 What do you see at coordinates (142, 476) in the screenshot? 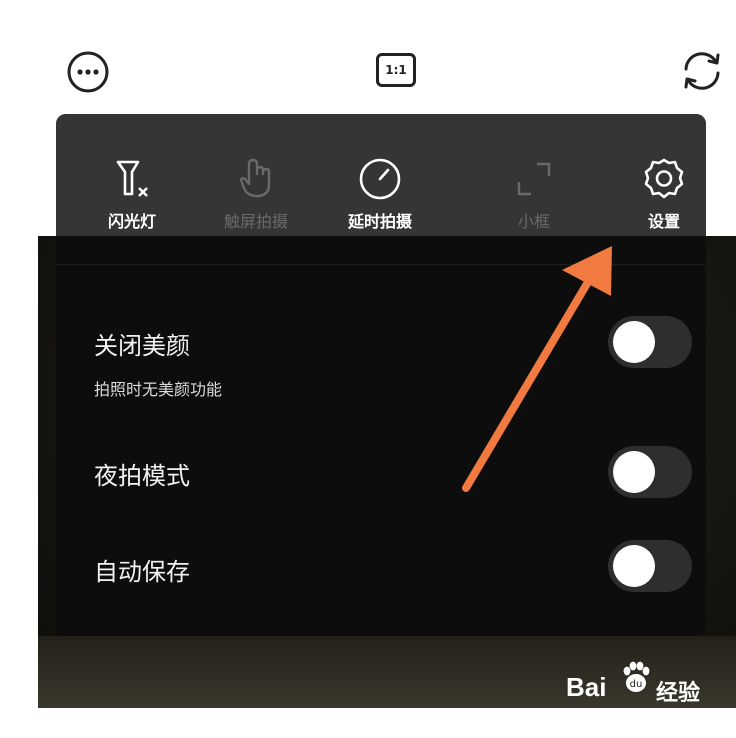
I see `setting-title: 夜拍模式` at bounding box center [142, 476].